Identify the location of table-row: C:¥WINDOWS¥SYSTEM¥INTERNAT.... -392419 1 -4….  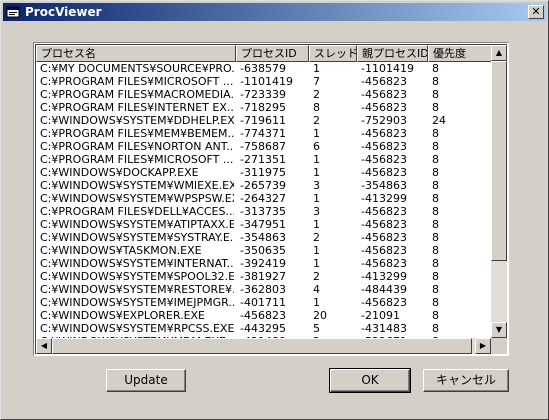
(264, 263).